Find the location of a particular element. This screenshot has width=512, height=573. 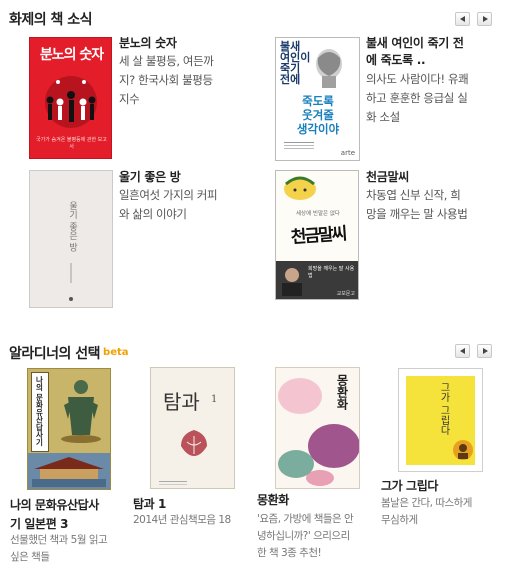

cover-title: 분노의 숫자 is located at coordinates (71, 55).